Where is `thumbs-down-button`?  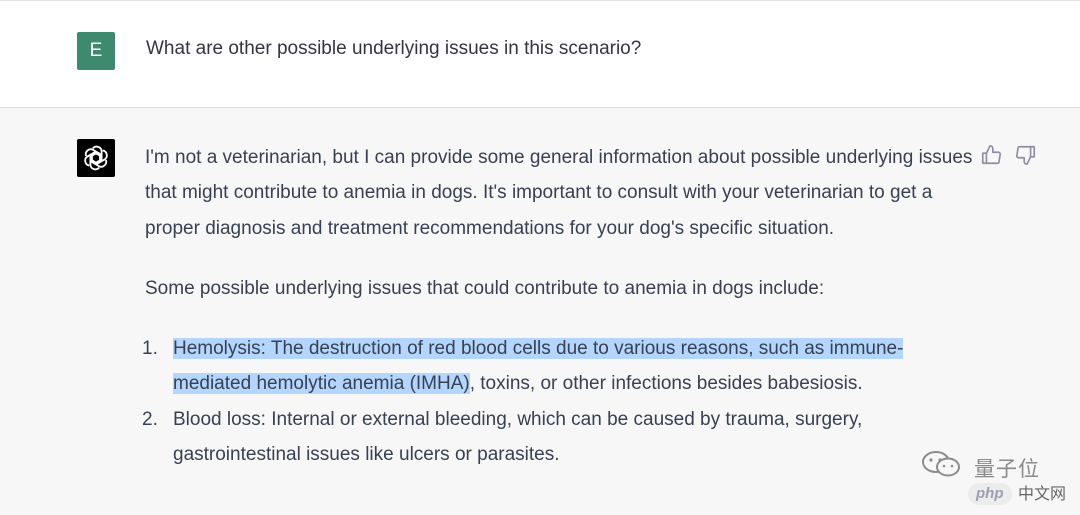 thumbs-down-button is located at coordinates (1026, 155).